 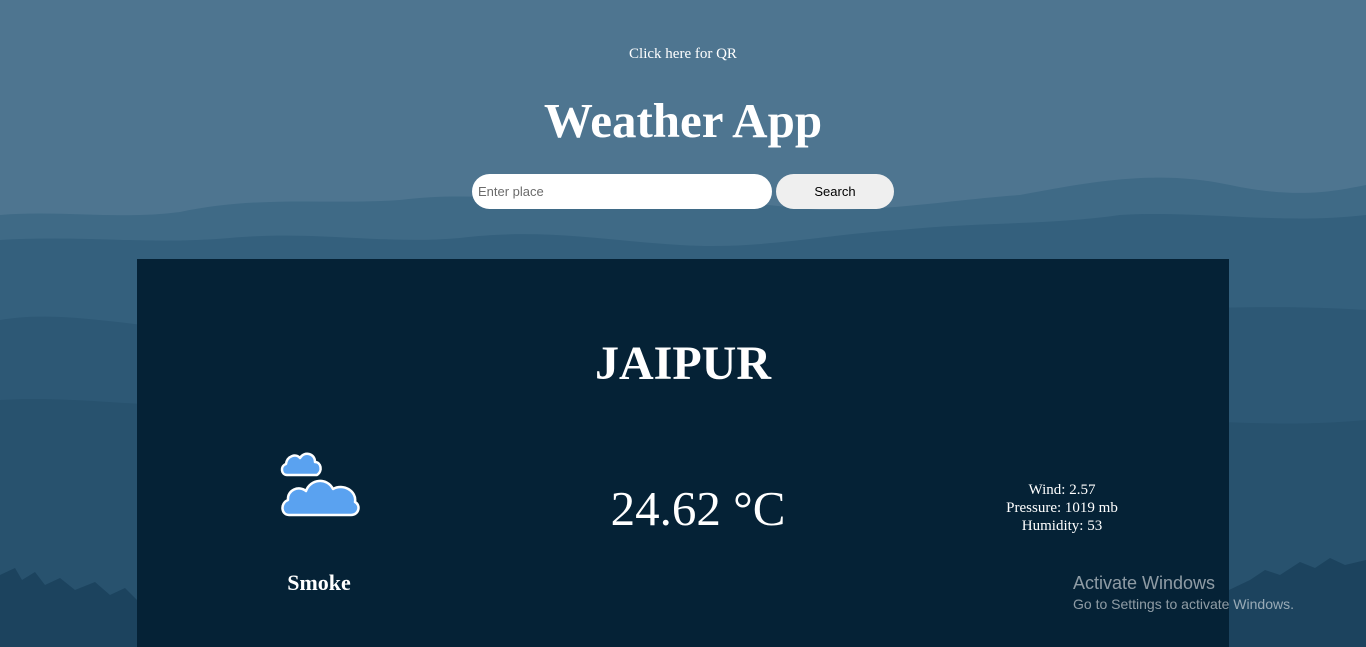 I want to click on pressure-value: Pressure: 1019 mb, so click(x=1062, y=508).